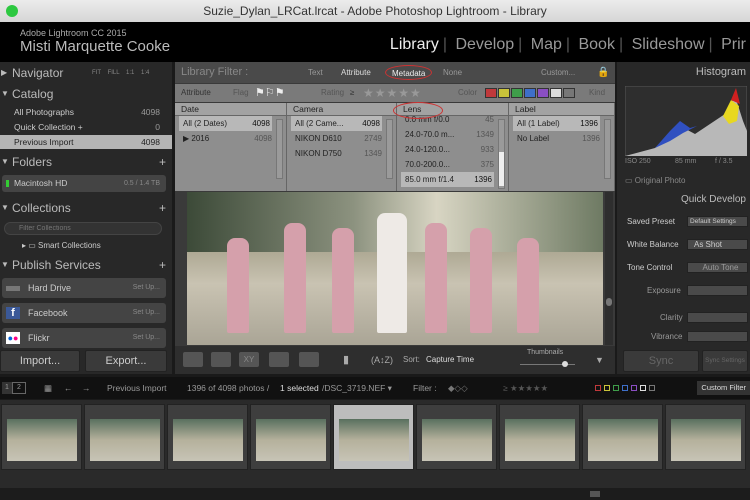 The height and width of the screenshot is (500, 750). Describe the element at coordinates (193, 359) in the screenshot. I see `grid-view-icon` at that location.